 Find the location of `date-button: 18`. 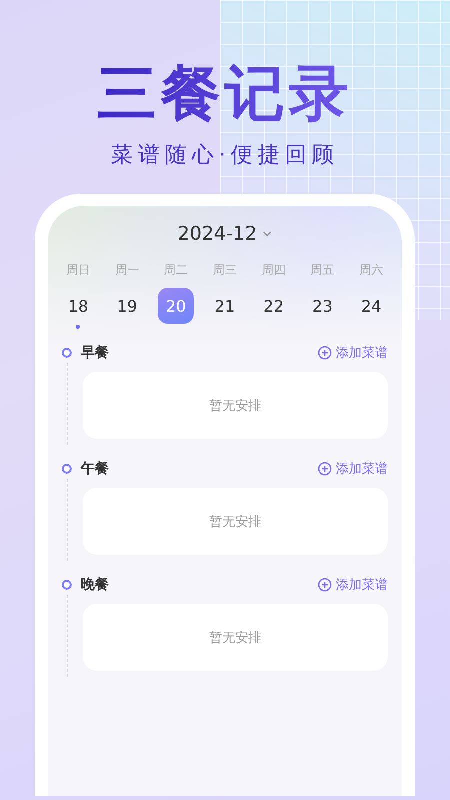

date-button: 18 is located at coordinates (78, 306).